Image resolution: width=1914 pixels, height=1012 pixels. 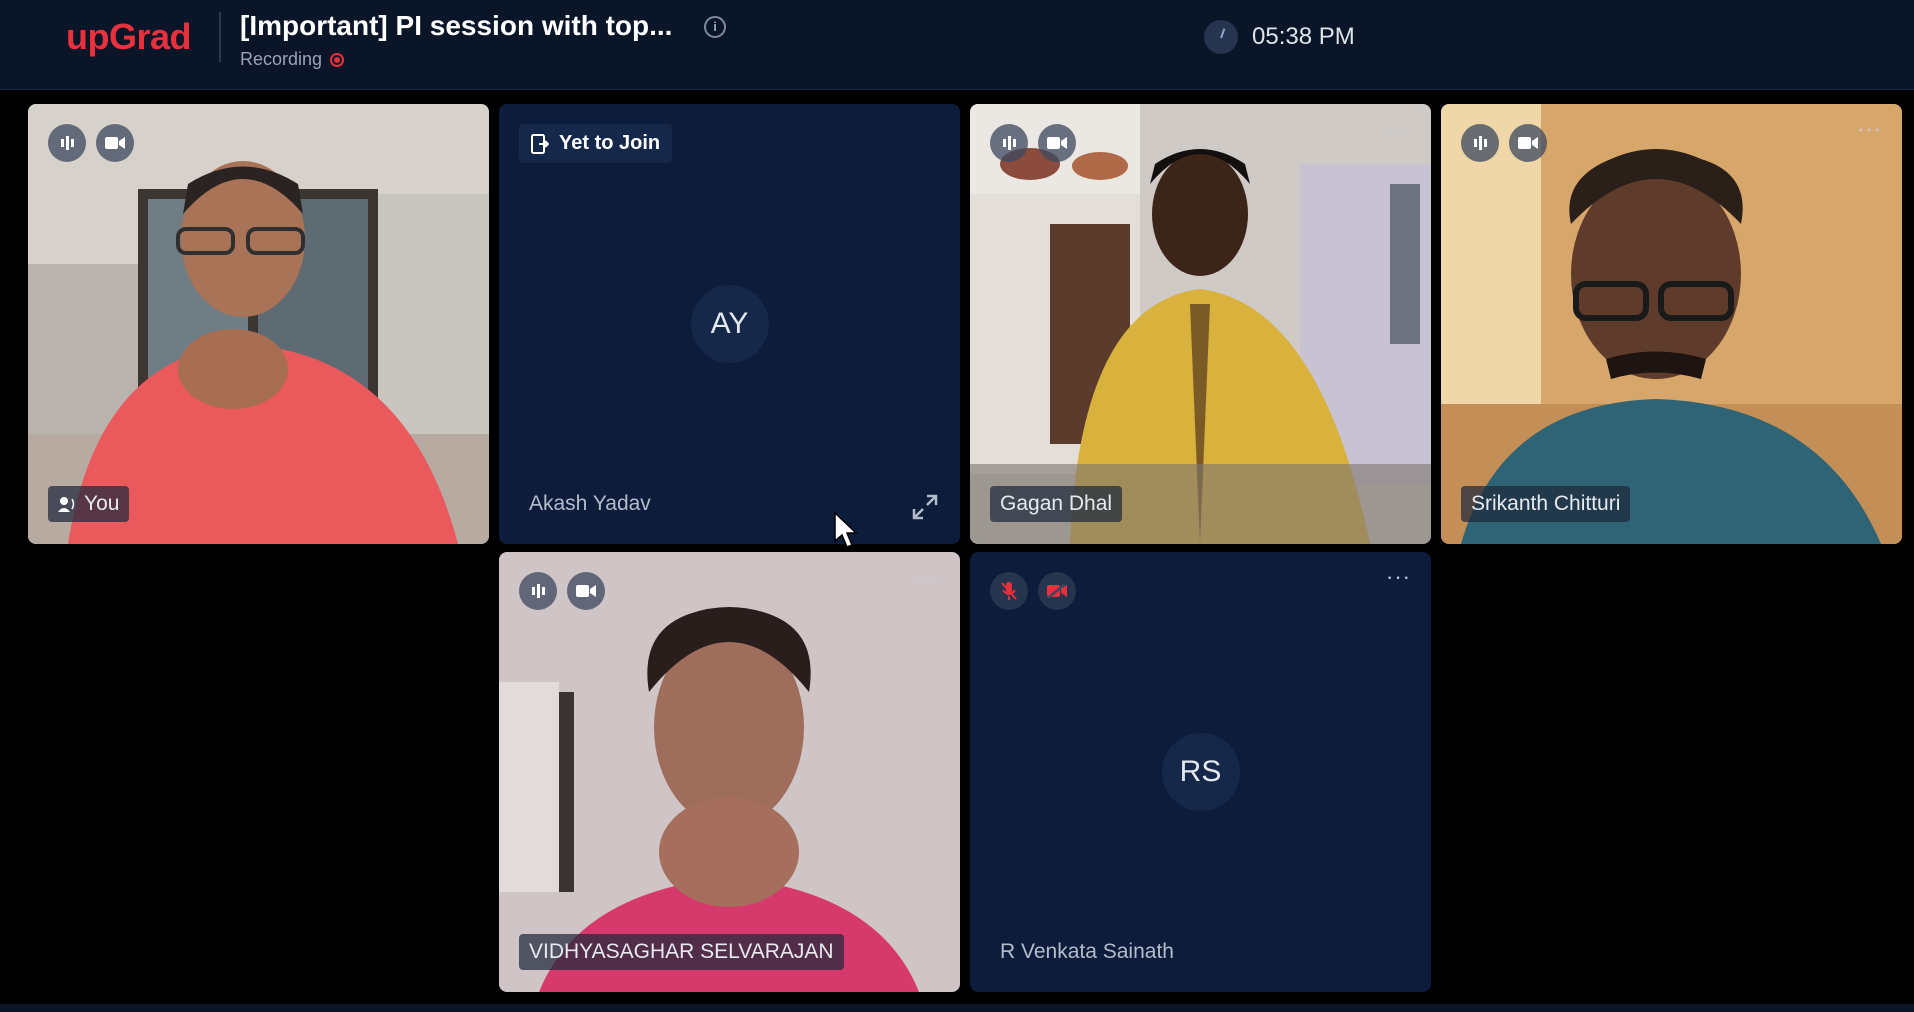 I want to click on participant-name: Akash Yadav, so click(x=590, y=503).